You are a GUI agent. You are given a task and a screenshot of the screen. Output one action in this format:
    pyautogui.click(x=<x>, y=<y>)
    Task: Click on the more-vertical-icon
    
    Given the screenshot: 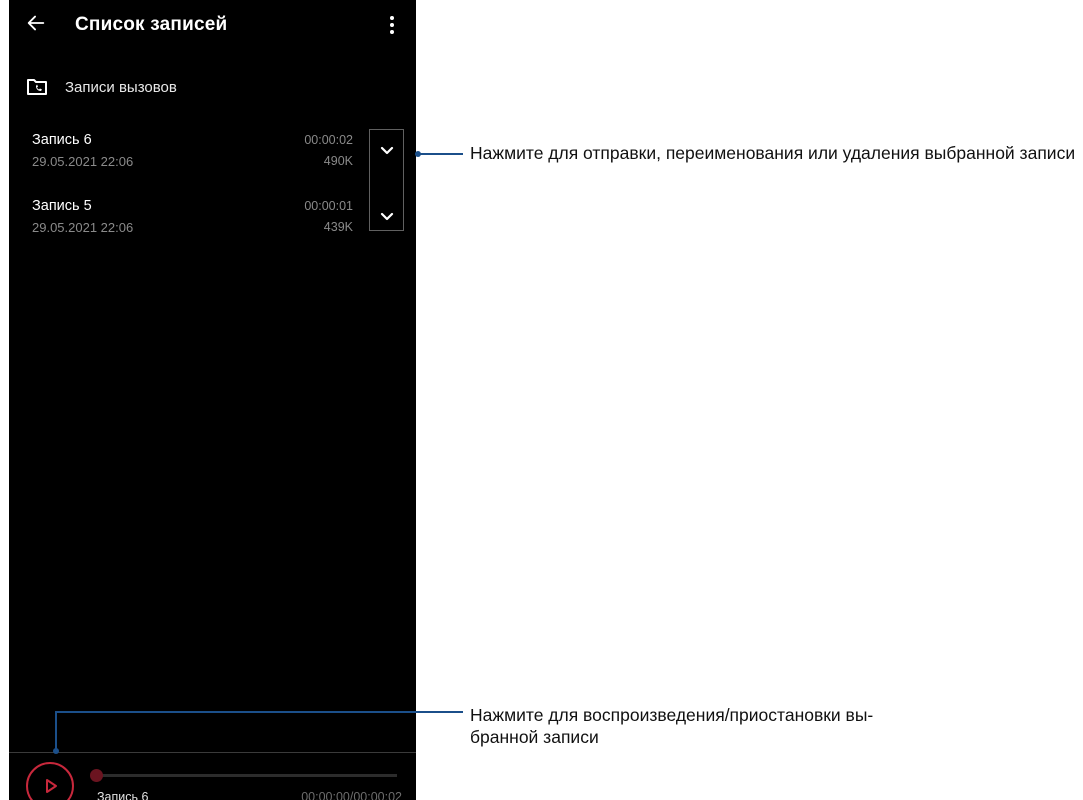 What is the action you would take?
    pyautogui.click(x=392, y=25)
    